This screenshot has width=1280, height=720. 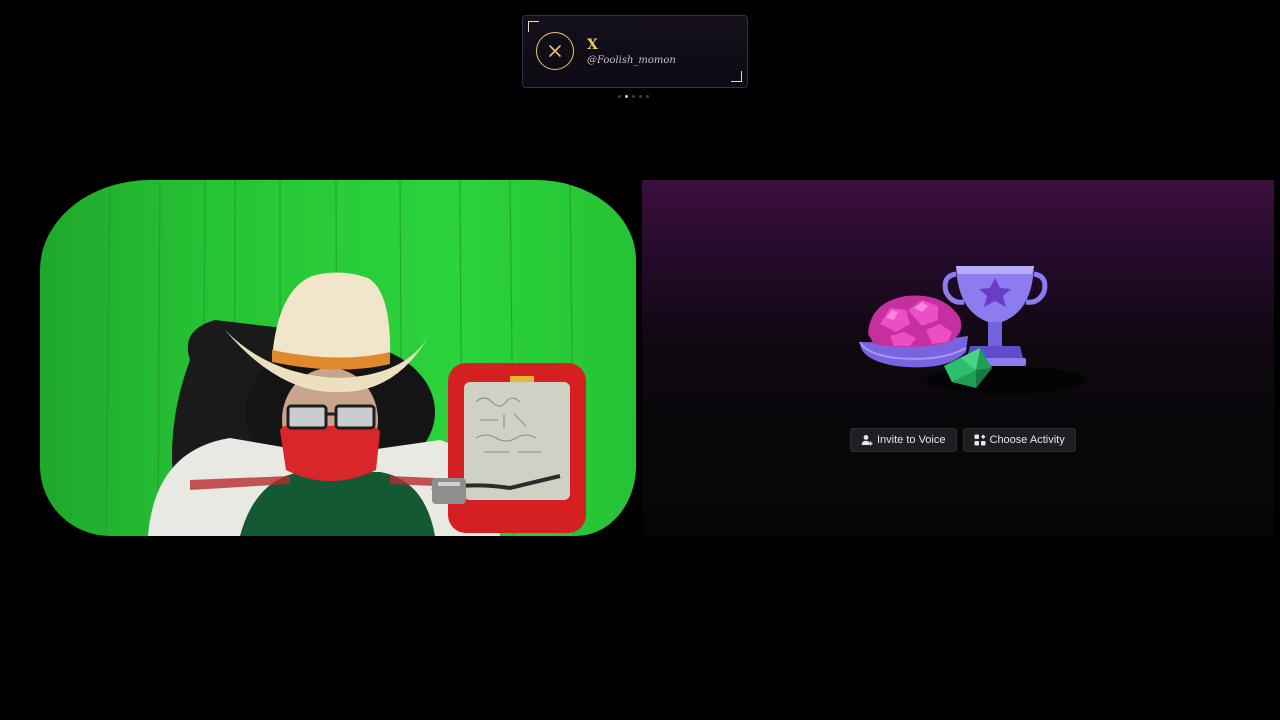 I want to click on carousel-indicator, so click(x=633, y=96).